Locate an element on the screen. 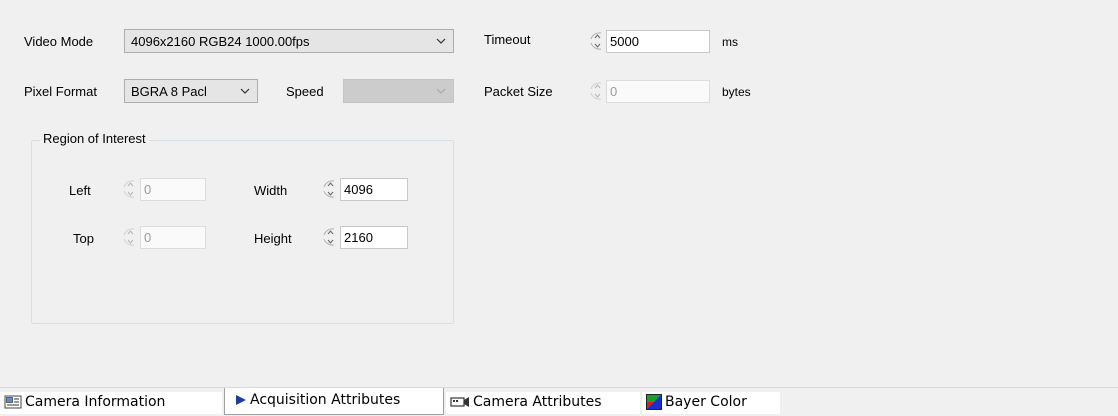  timeout-unit: ms is located at coordinates (730, 42).